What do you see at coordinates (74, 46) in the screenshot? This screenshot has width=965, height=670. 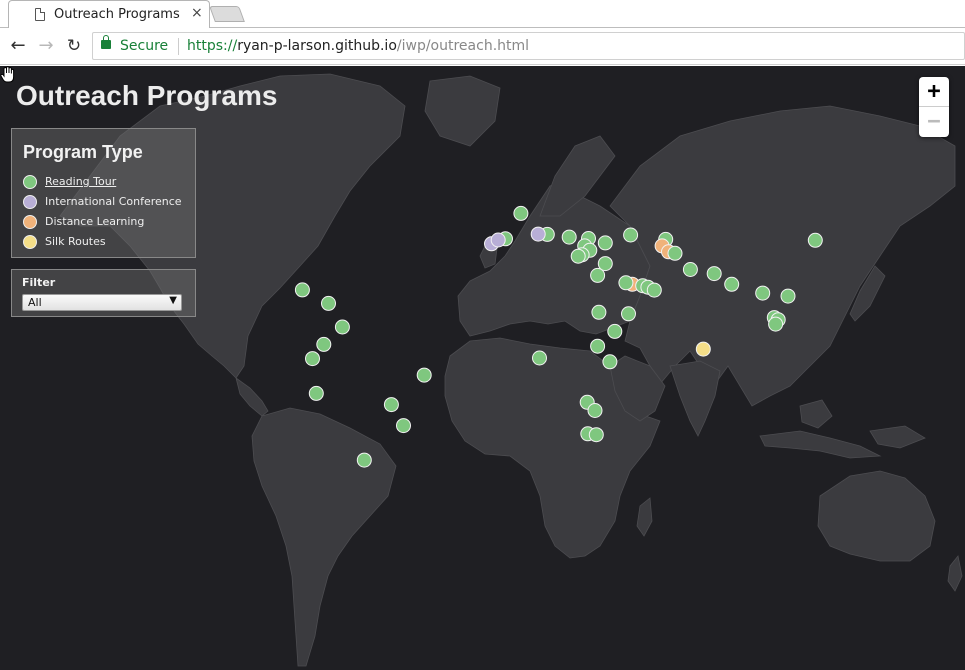 I see `reload-icon: ↻` at bounding box center [74, 46].